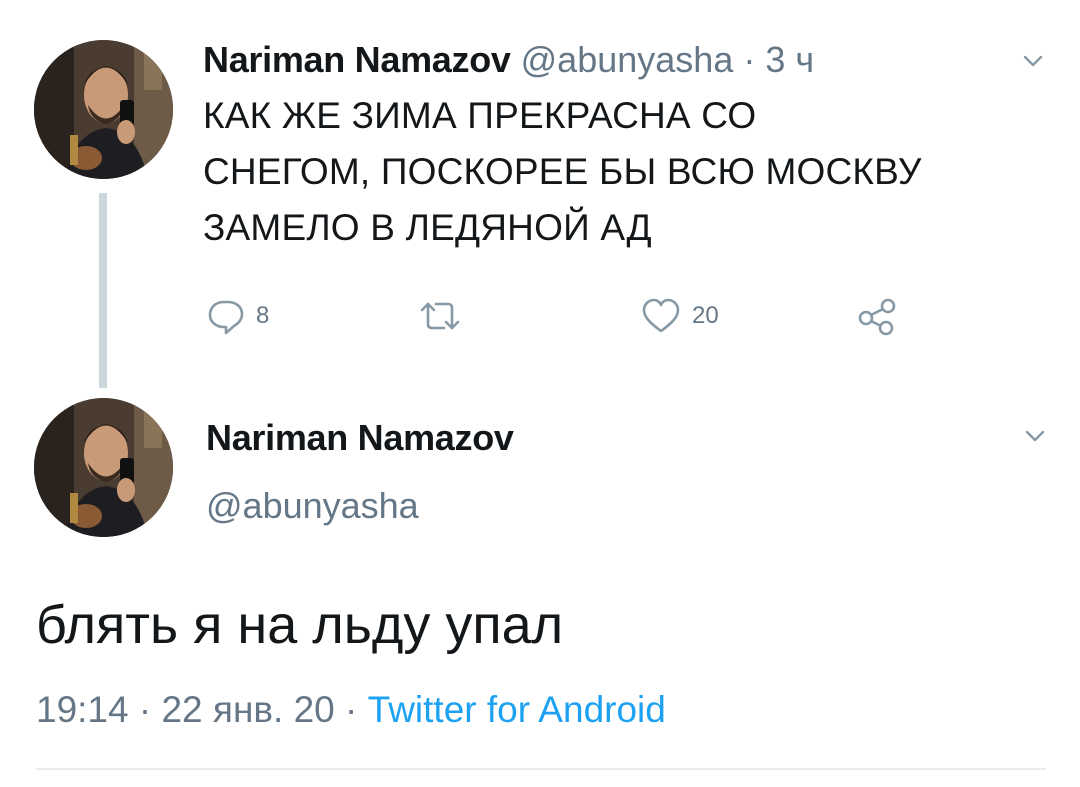 The width and height of the screenshot is (1080, 787). I want to click on tweet-time: 3 ч, so click(789, 59).